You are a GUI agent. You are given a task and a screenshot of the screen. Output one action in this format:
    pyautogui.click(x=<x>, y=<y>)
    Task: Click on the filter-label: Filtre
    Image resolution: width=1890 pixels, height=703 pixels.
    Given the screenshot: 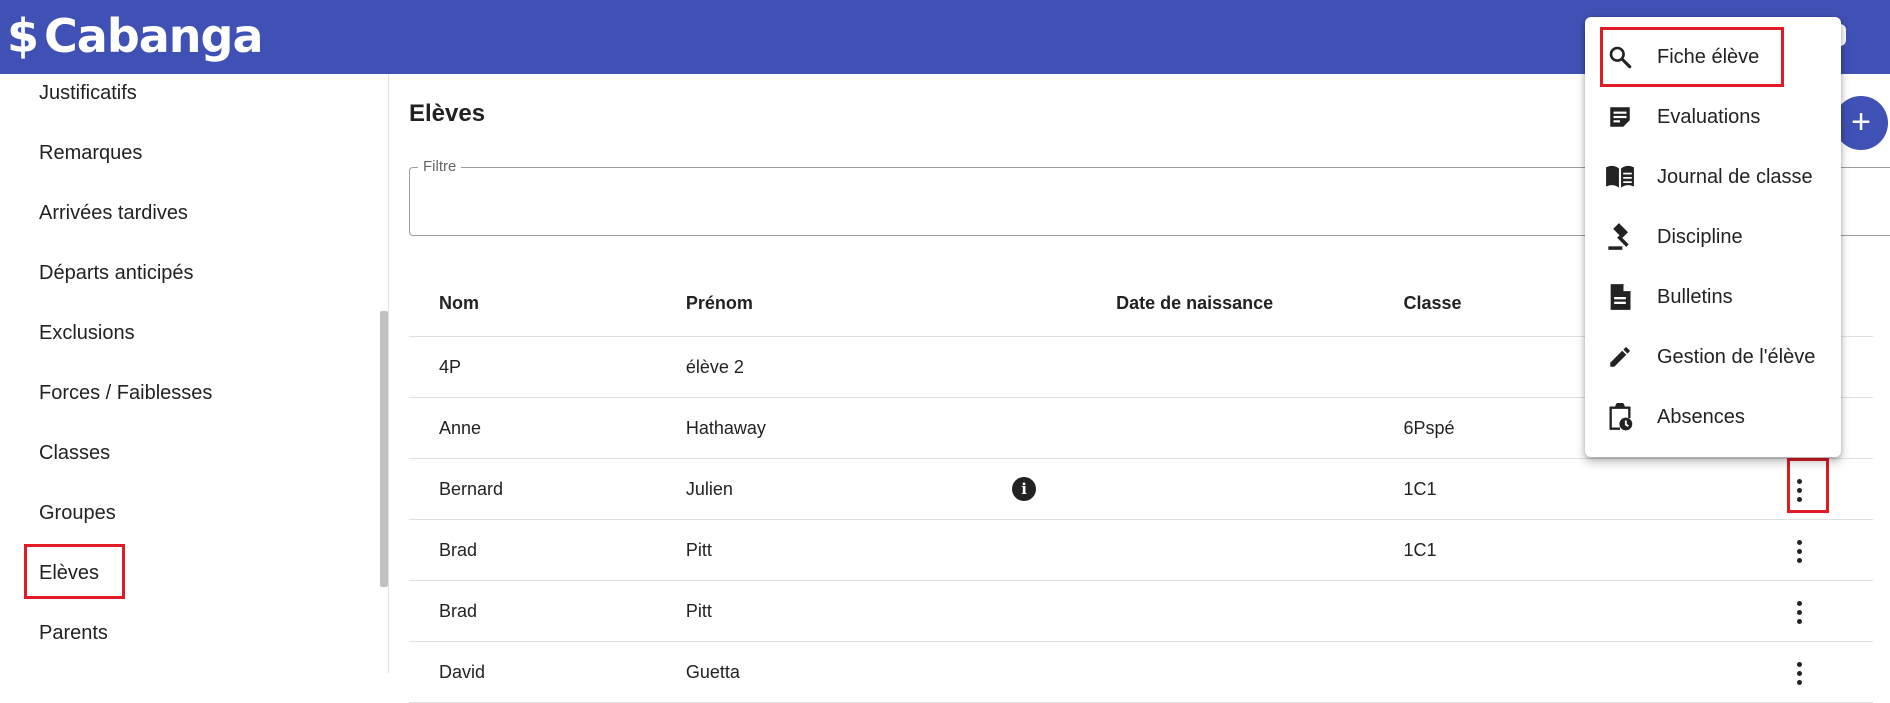 What is the action you would take?
    pyautogui.click(x=440, y=166)
    